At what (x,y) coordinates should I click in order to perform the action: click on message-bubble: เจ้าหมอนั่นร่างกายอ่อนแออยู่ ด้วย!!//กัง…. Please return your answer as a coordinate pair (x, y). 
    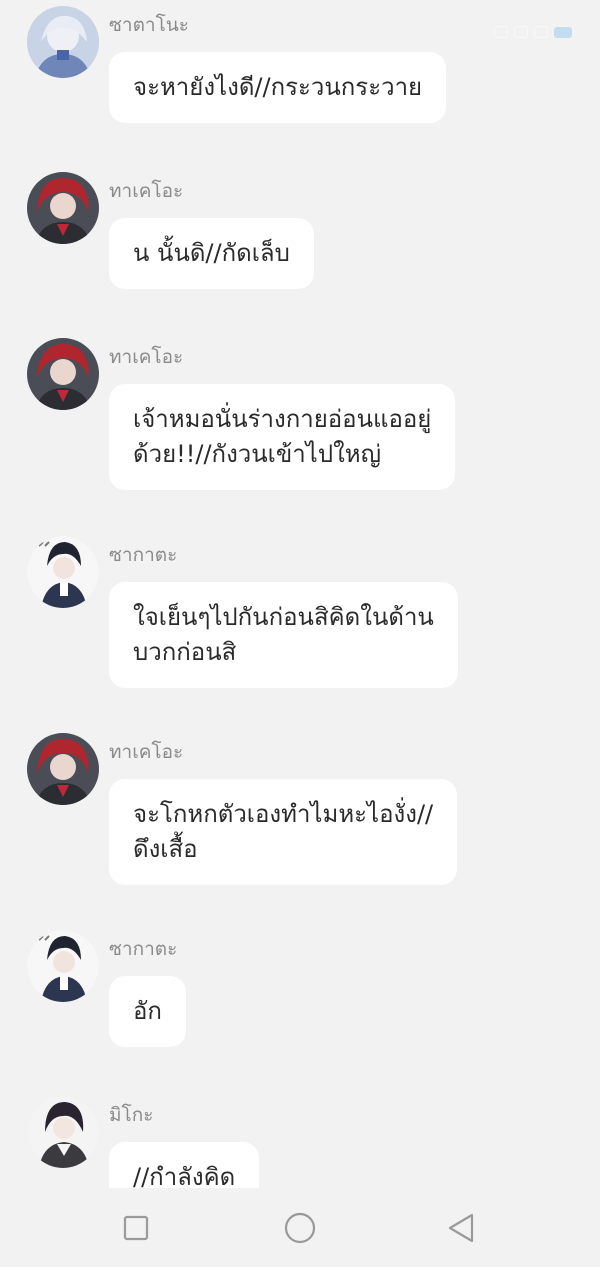
    Looking at the image, I should click on (282, 437).